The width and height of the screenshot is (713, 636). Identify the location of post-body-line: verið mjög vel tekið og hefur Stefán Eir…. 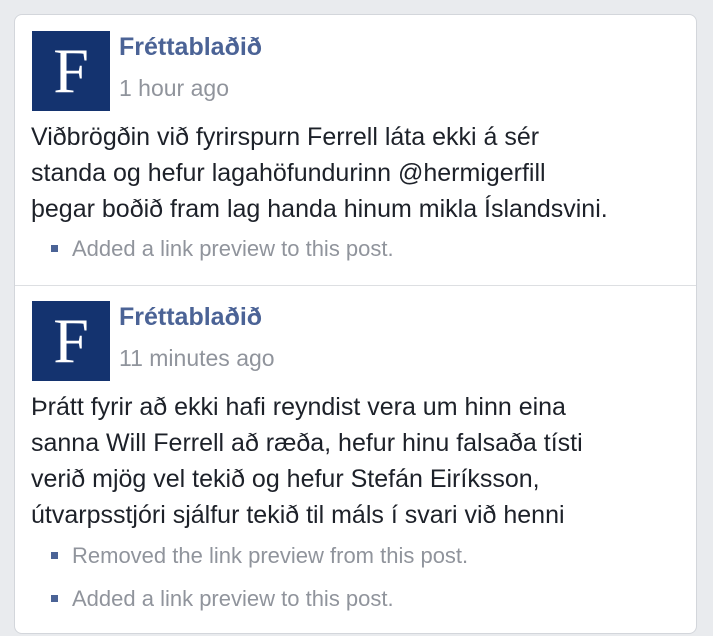
(285, 479).